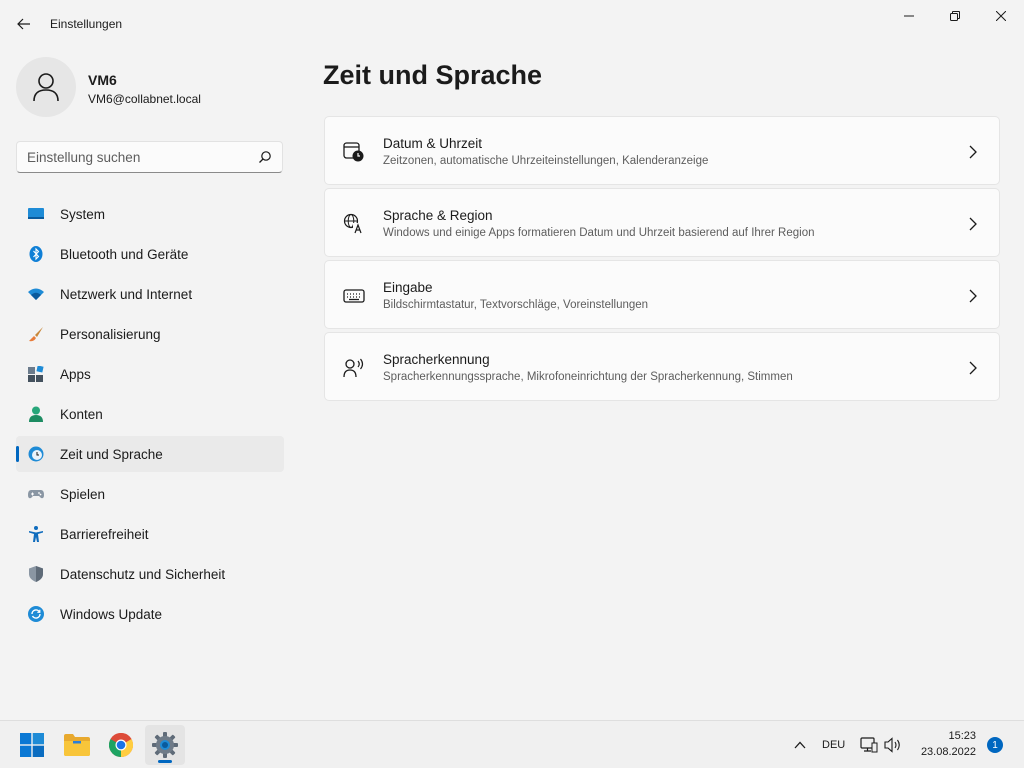  I want to click on search-box, so click(149, 157).